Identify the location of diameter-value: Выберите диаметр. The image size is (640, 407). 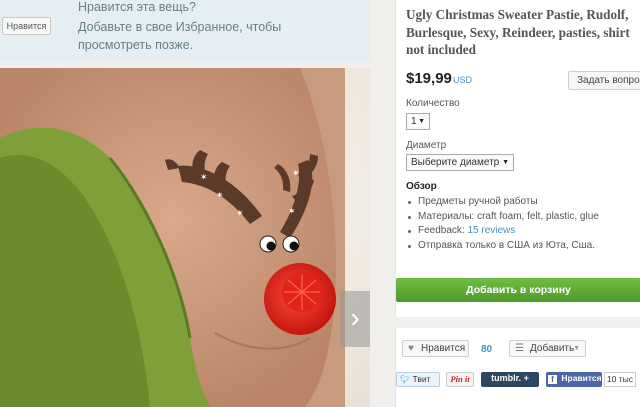
(455, 162).